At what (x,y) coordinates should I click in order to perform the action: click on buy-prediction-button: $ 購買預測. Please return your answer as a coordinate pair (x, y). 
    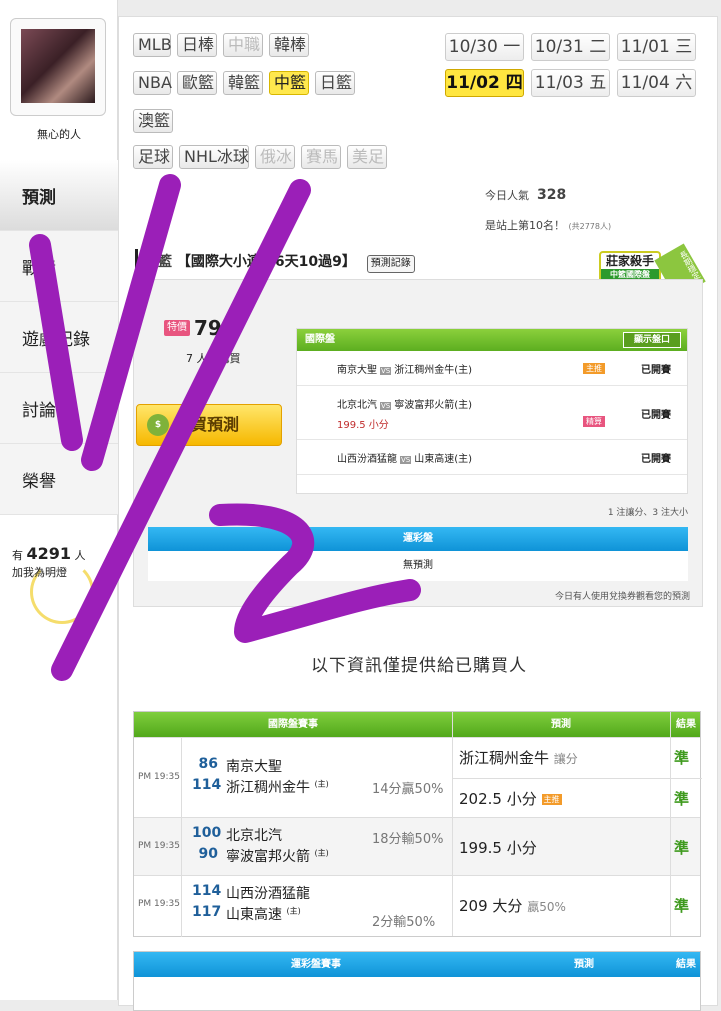
    Looking at the image, I should click on (209, 425).